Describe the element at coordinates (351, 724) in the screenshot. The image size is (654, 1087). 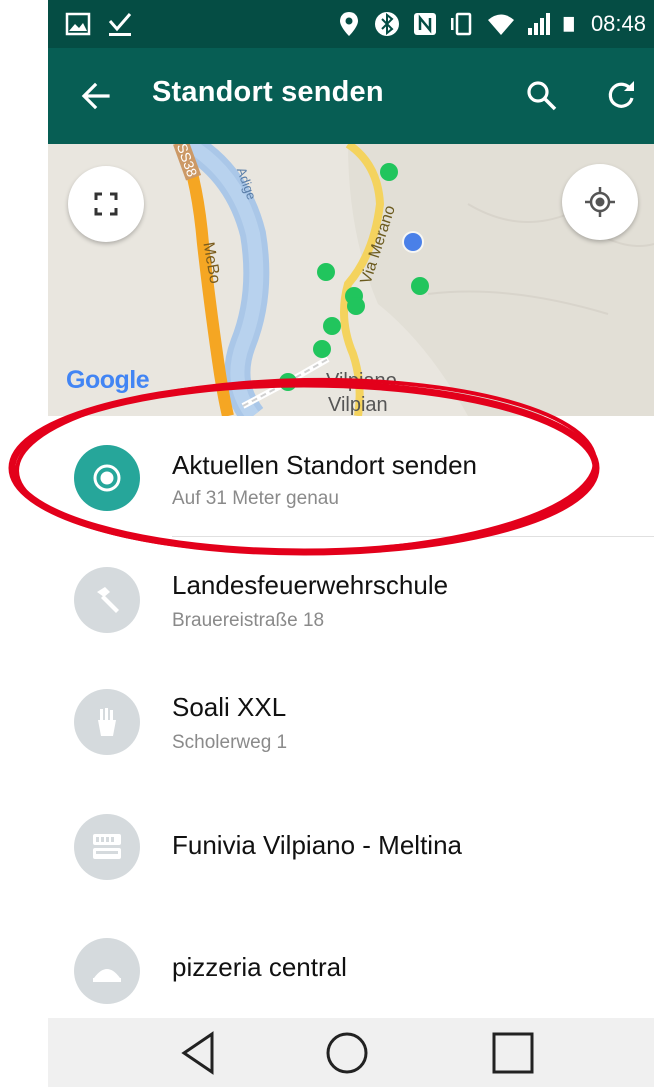
I see `list-item-place: Soali XXL Scholerweg 1` at that location.